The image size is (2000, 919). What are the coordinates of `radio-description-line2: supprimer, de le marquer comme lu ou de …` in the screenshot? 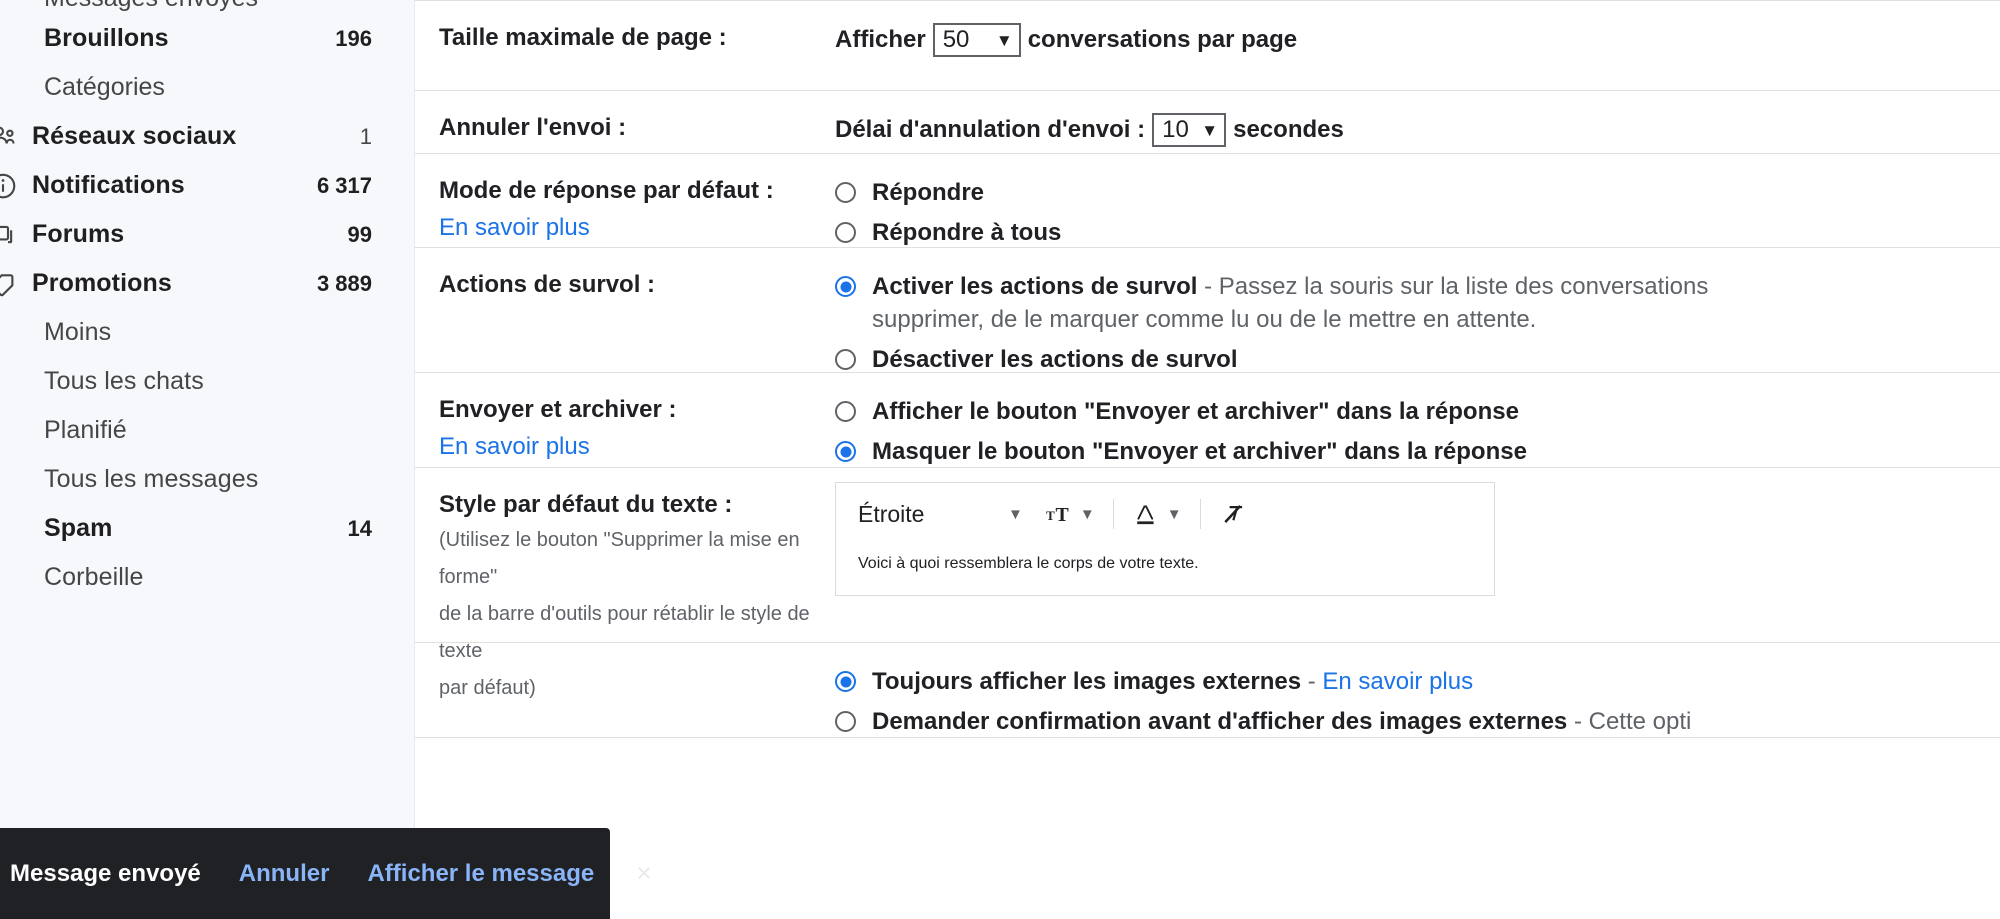 It's located at (1204, 320).